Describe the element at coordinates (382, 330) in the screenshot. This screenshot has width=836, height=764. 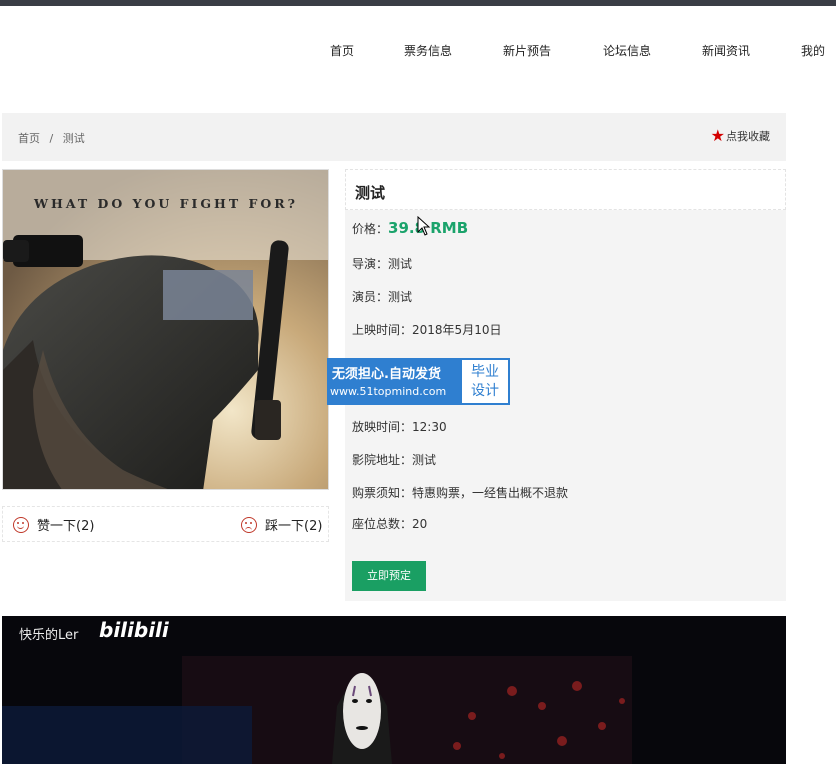
I see `release-label: 上映时间：` at that location.